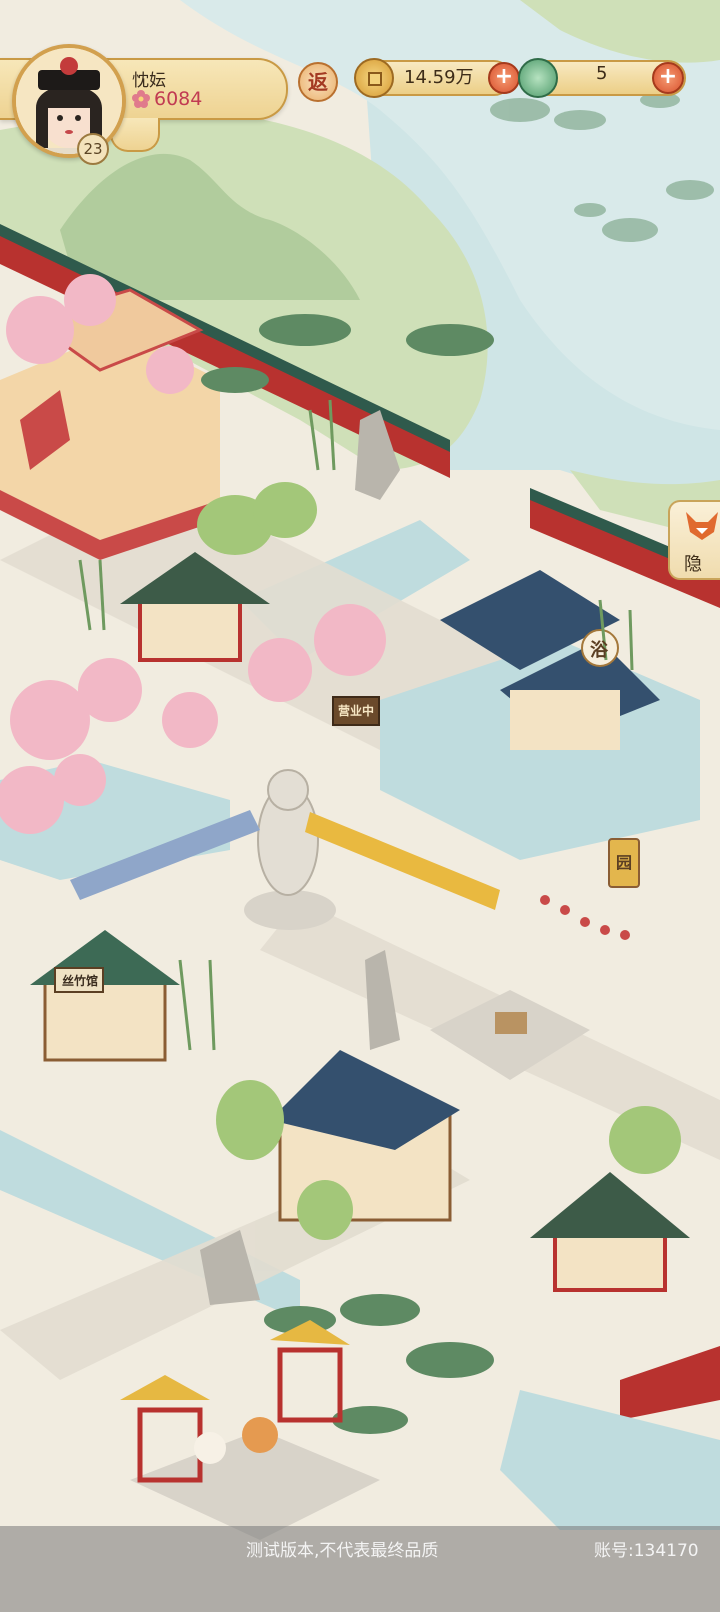 The image size is (720, 1612). I want to click on jade-icon, so click(538, 78).